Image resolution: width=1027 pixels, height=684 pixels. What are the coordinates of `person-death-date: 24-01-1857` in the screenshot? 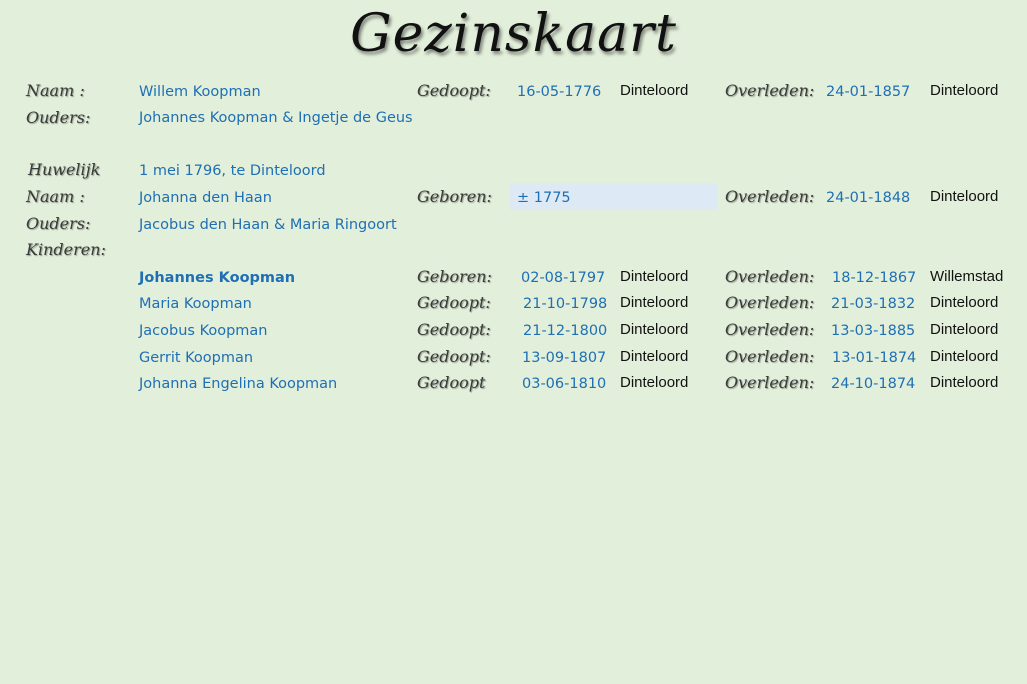 It's located at (868, 92).